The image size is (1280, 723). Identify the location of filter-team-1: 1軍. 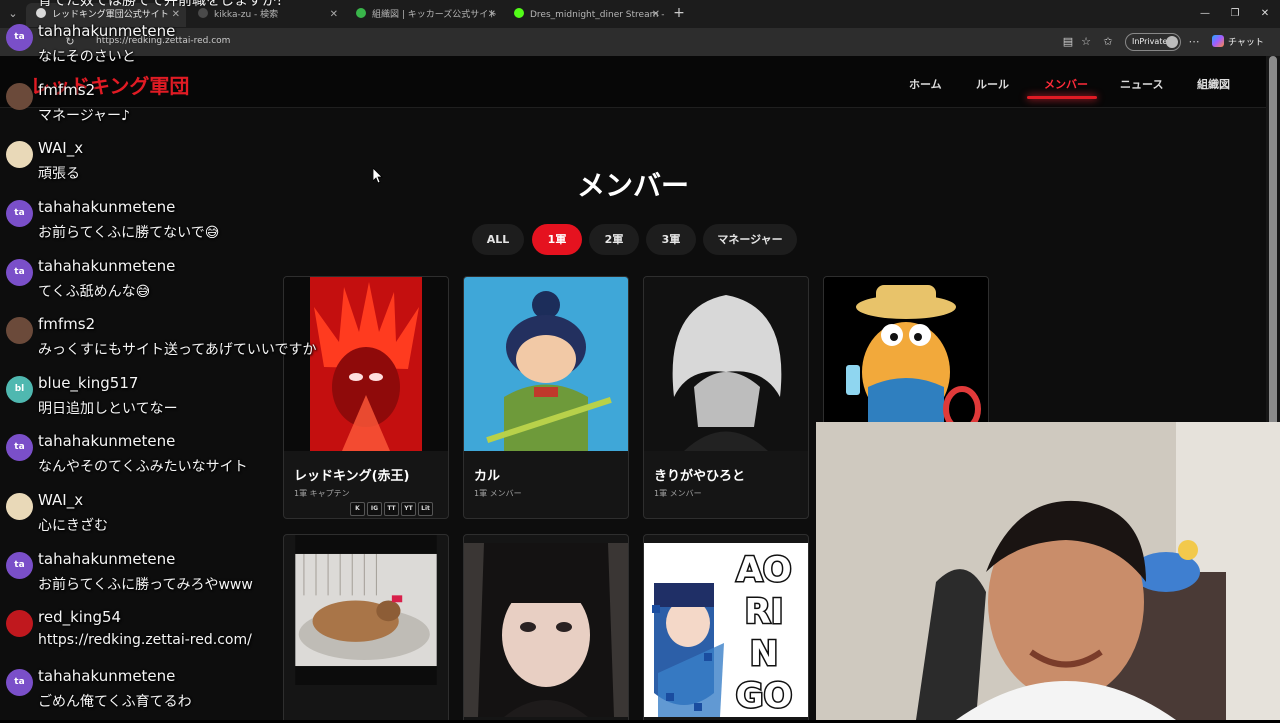
(557, 239).